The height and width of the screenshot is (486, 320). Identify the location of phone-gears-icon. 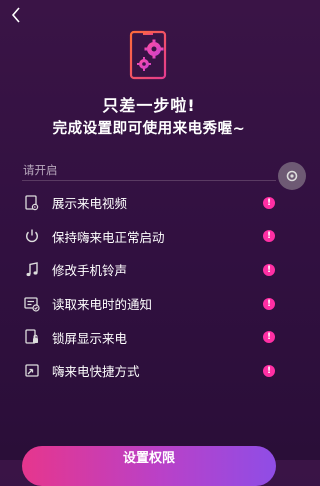
(149, 55).